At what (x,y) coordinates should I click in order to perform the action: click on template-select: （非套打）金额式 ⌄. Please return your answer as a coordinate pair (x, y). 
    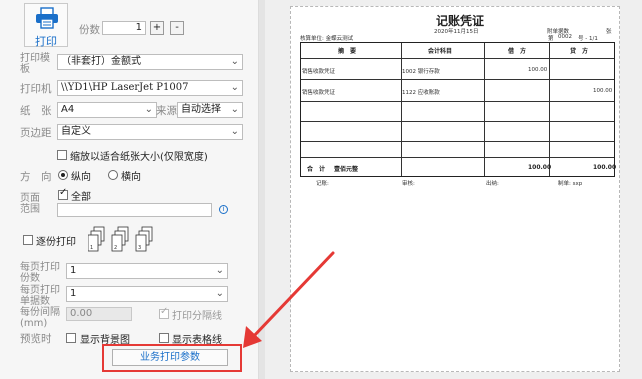
    Looking at the image, I should click on (150, 62).